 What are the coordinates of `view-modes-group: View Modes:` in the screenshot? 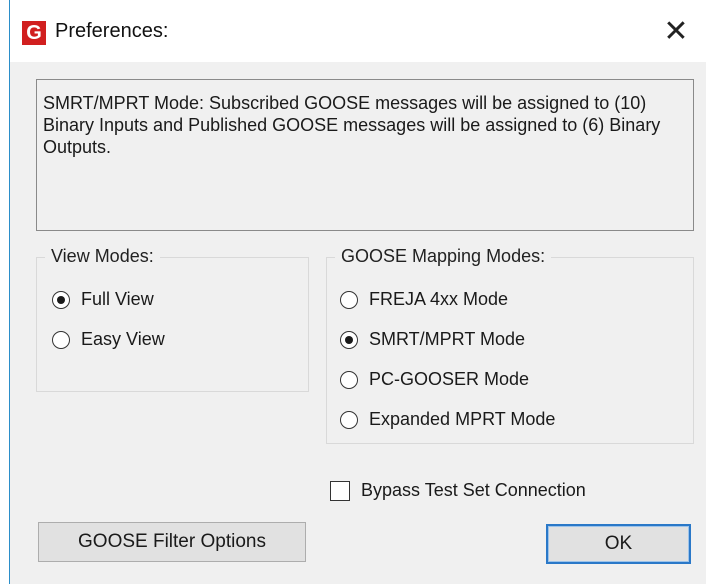 It's located at (172, 319).